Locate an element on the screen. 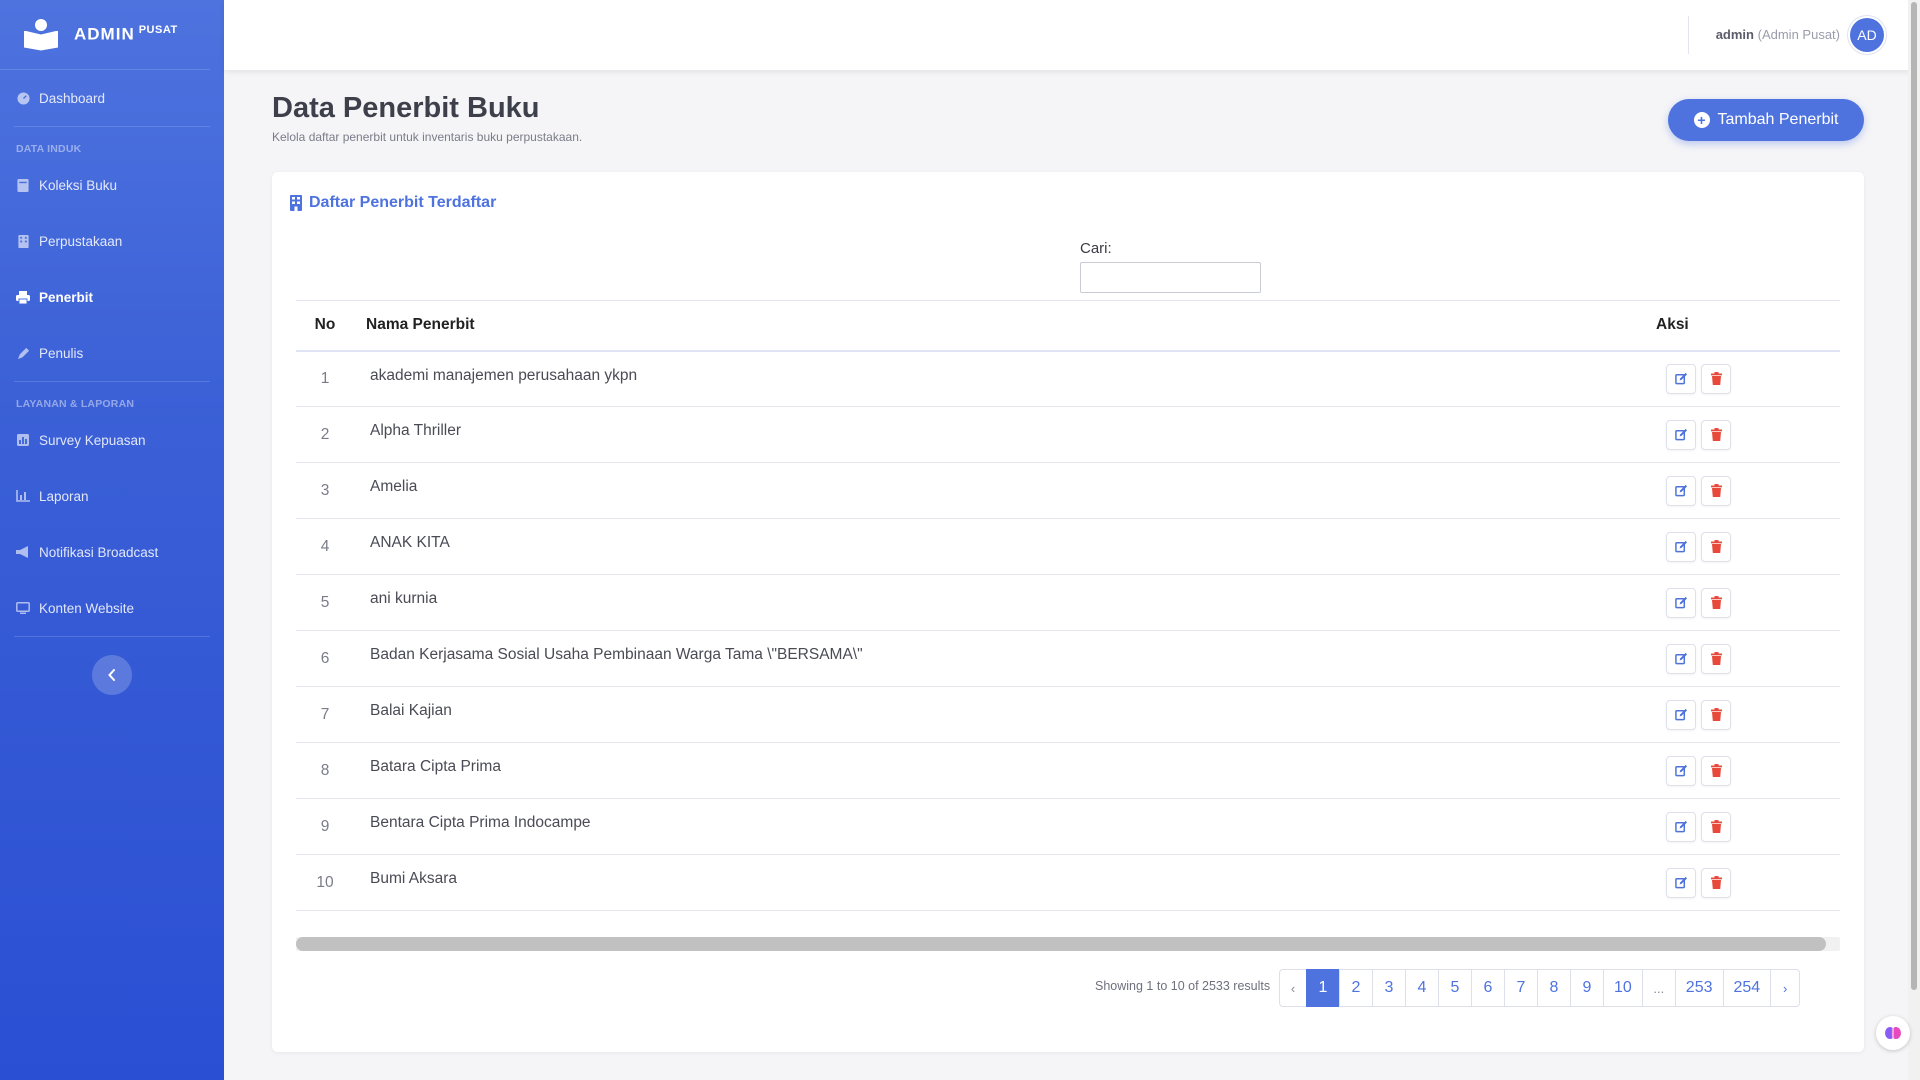 Image resolution: width=1920 pixels, height=1080 pixels. row-number: 1 is located at coordinates (325, 378).